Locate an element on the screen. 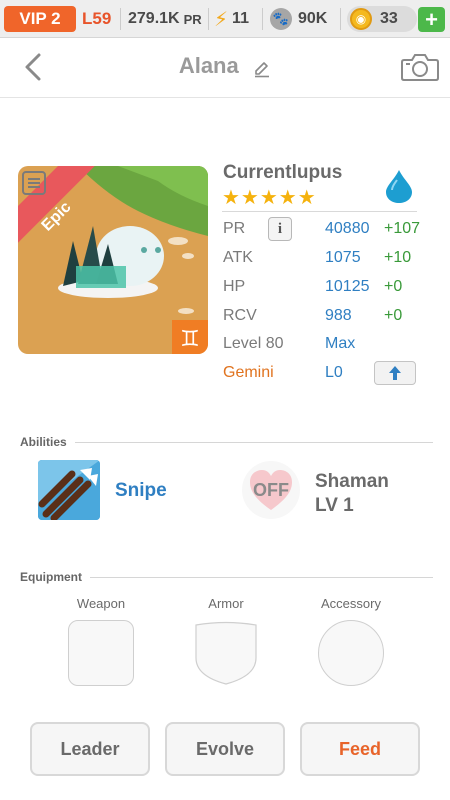 This screenshot has height=800, width=450. page-title: Alana is located at coordinates (208, 65).